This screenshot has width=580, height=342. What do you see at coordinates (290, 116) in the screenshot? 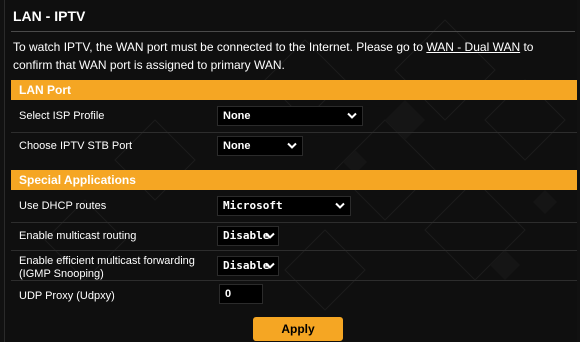
I see `isp-profile-select: None` at bounding box center [290, 116].